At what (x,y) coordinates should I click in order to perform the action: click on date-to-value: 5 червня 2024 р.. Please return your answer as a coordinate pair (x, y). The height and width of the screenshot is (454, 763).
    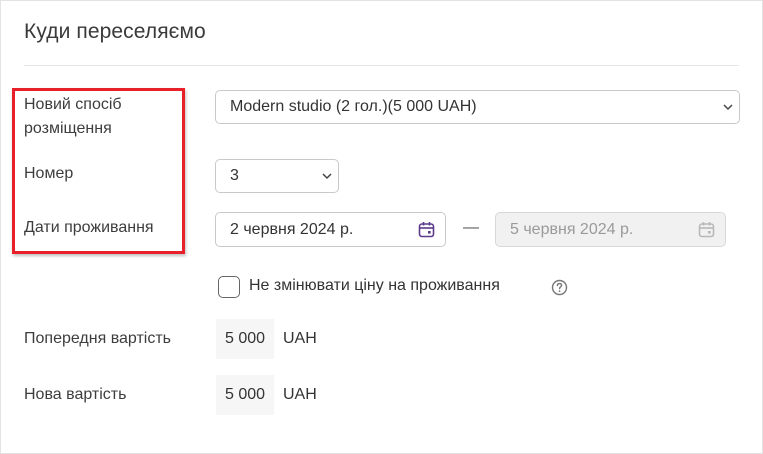
    Looking at the image, I should click on (572, 229).